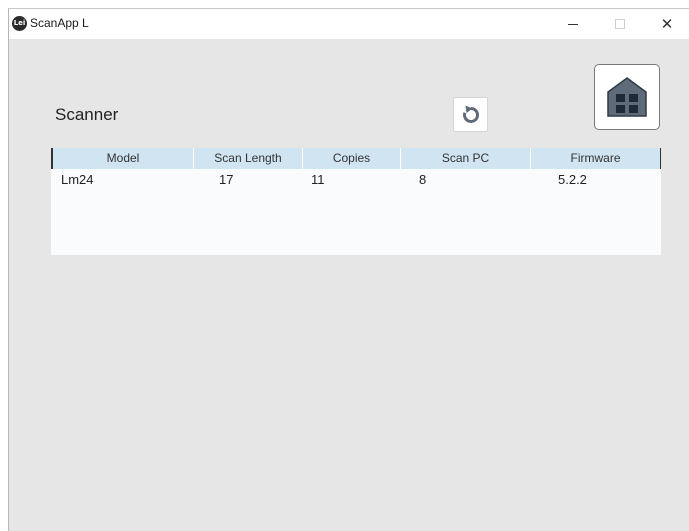 This screenshot has width=689, height=531. I want to click on refresh-icon, so click(470, 114).